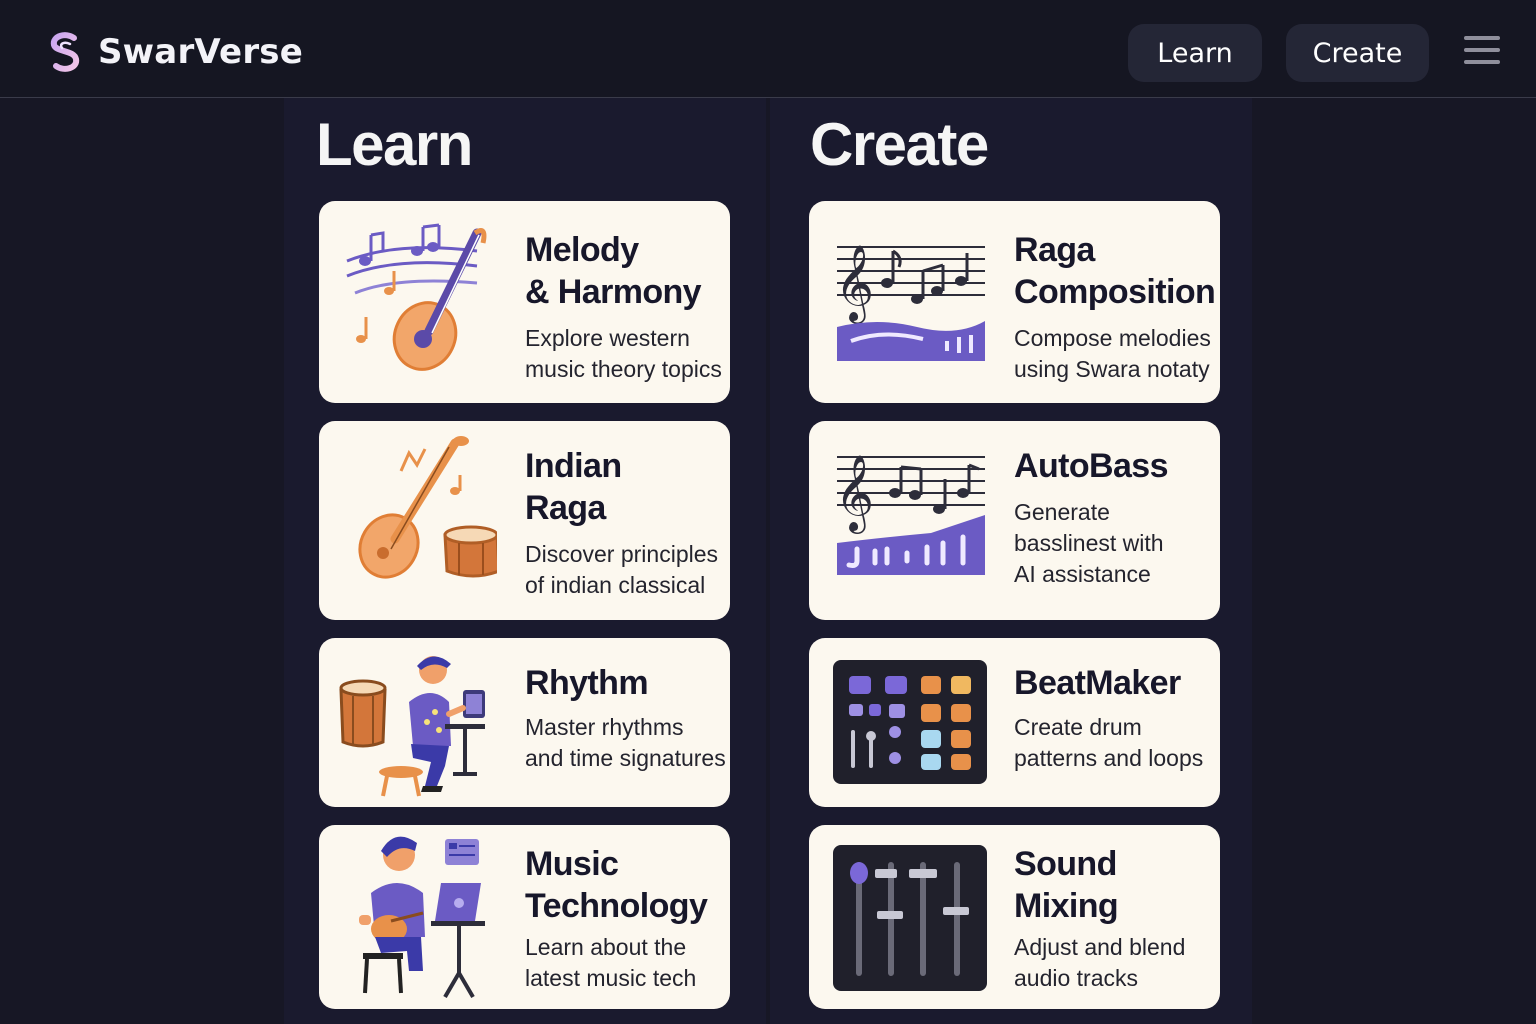 The image size is (1536, 1024). Describe the element at coordinates (625, 742) in the screenshot. I see `card-description: Master rhythms and time signatures` at that location.